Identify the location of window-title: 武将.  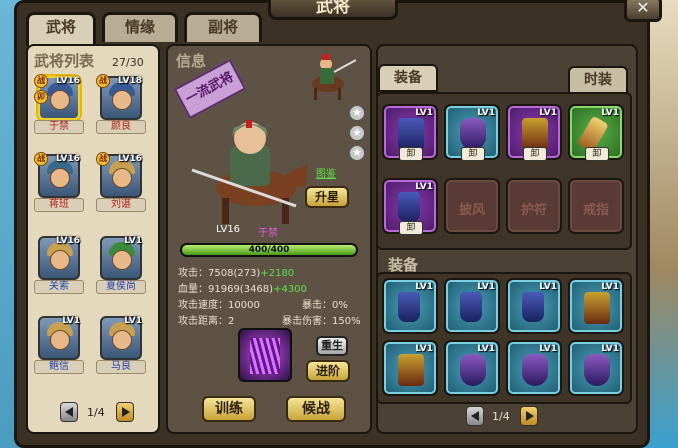
(333, 10).